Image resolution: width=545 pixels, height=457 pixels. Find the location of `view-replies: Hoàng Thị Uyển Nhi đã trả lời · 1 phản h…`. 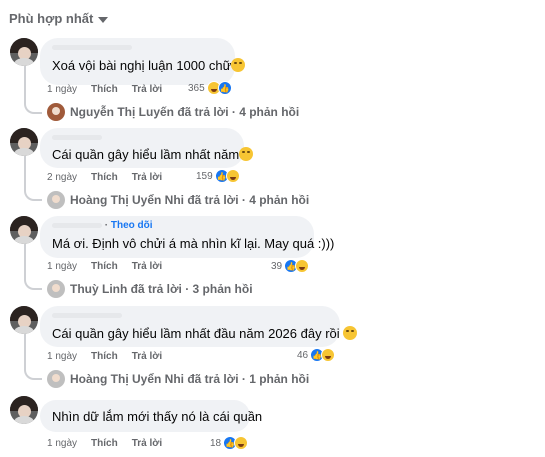

view-replies: Hoàng Thị Uyển Nhi đã trả lời · 1 phản h… is located at coordinates (178, 379).